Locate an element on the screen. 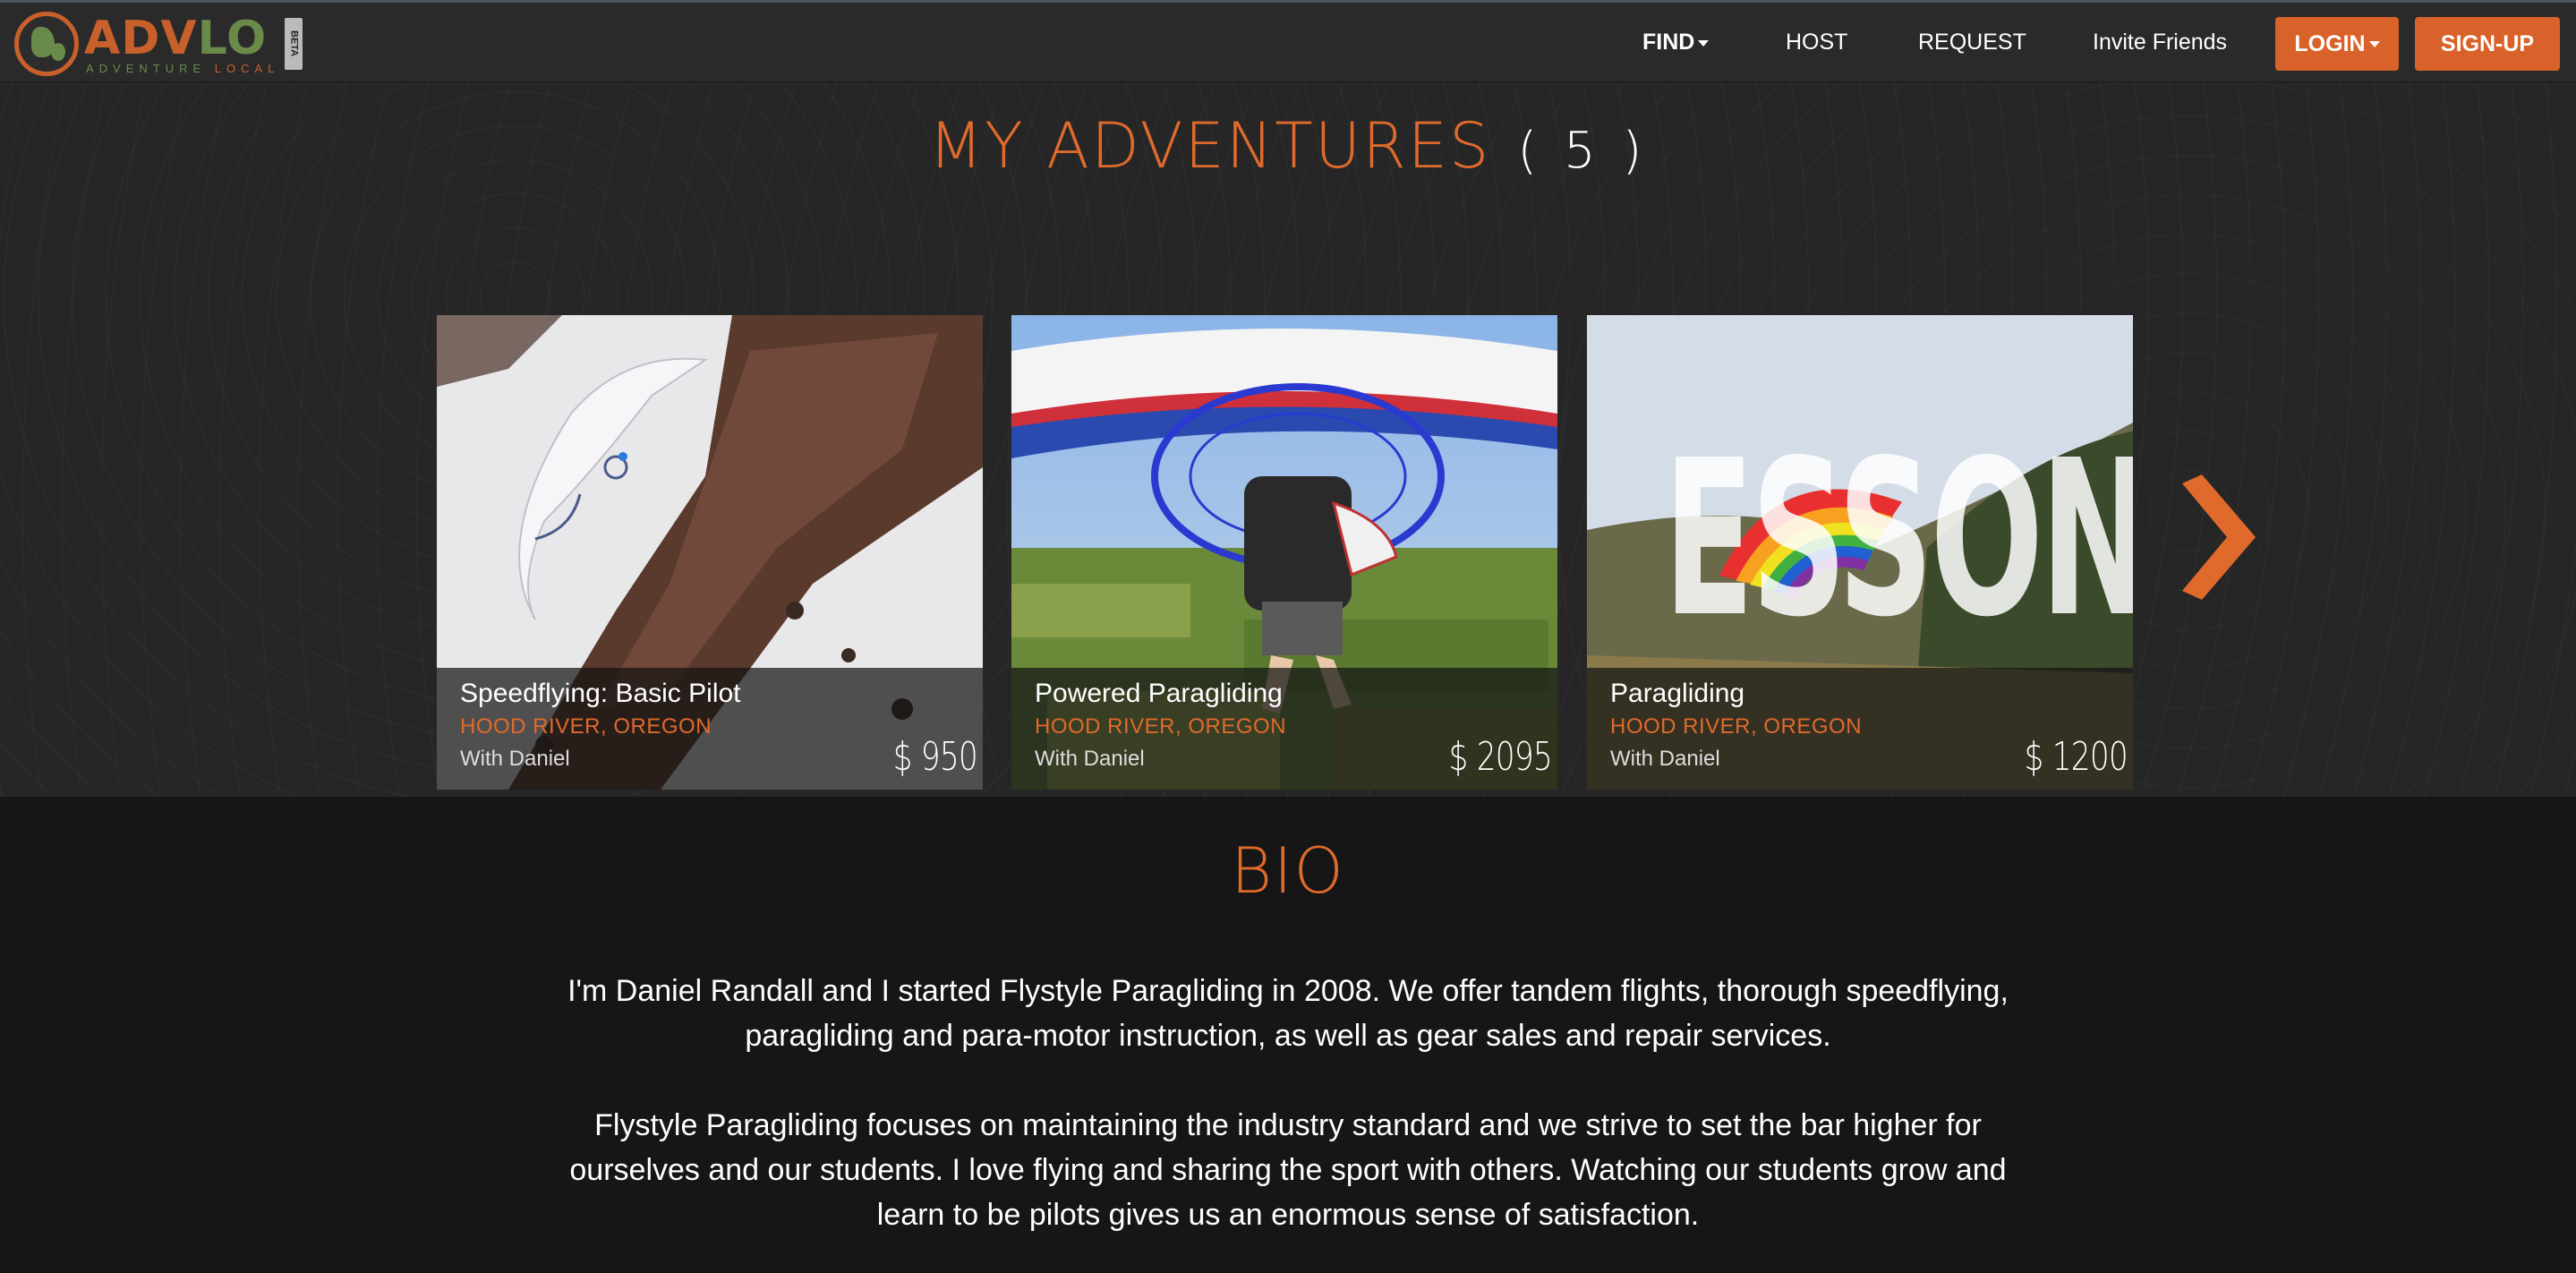 Image resolution: width=2576 pixels, height=1273 pixels. card-title: Powered Paragliding is located at coordinates (1159, 694).